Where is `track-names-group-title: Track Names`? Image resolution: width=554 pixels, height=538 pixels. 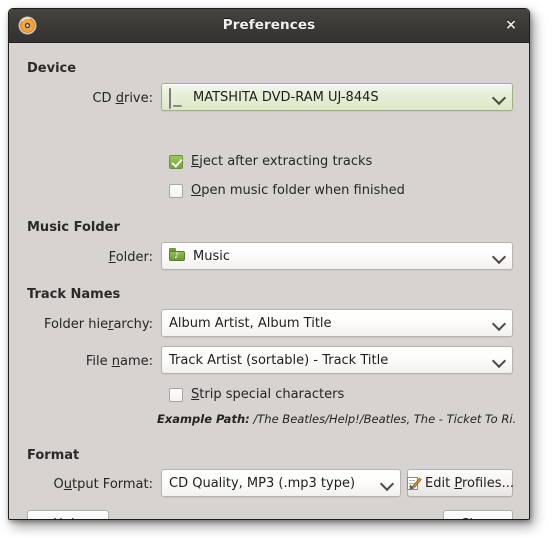
track-names-group-title: Track Names is located at coordinates (74, 294).